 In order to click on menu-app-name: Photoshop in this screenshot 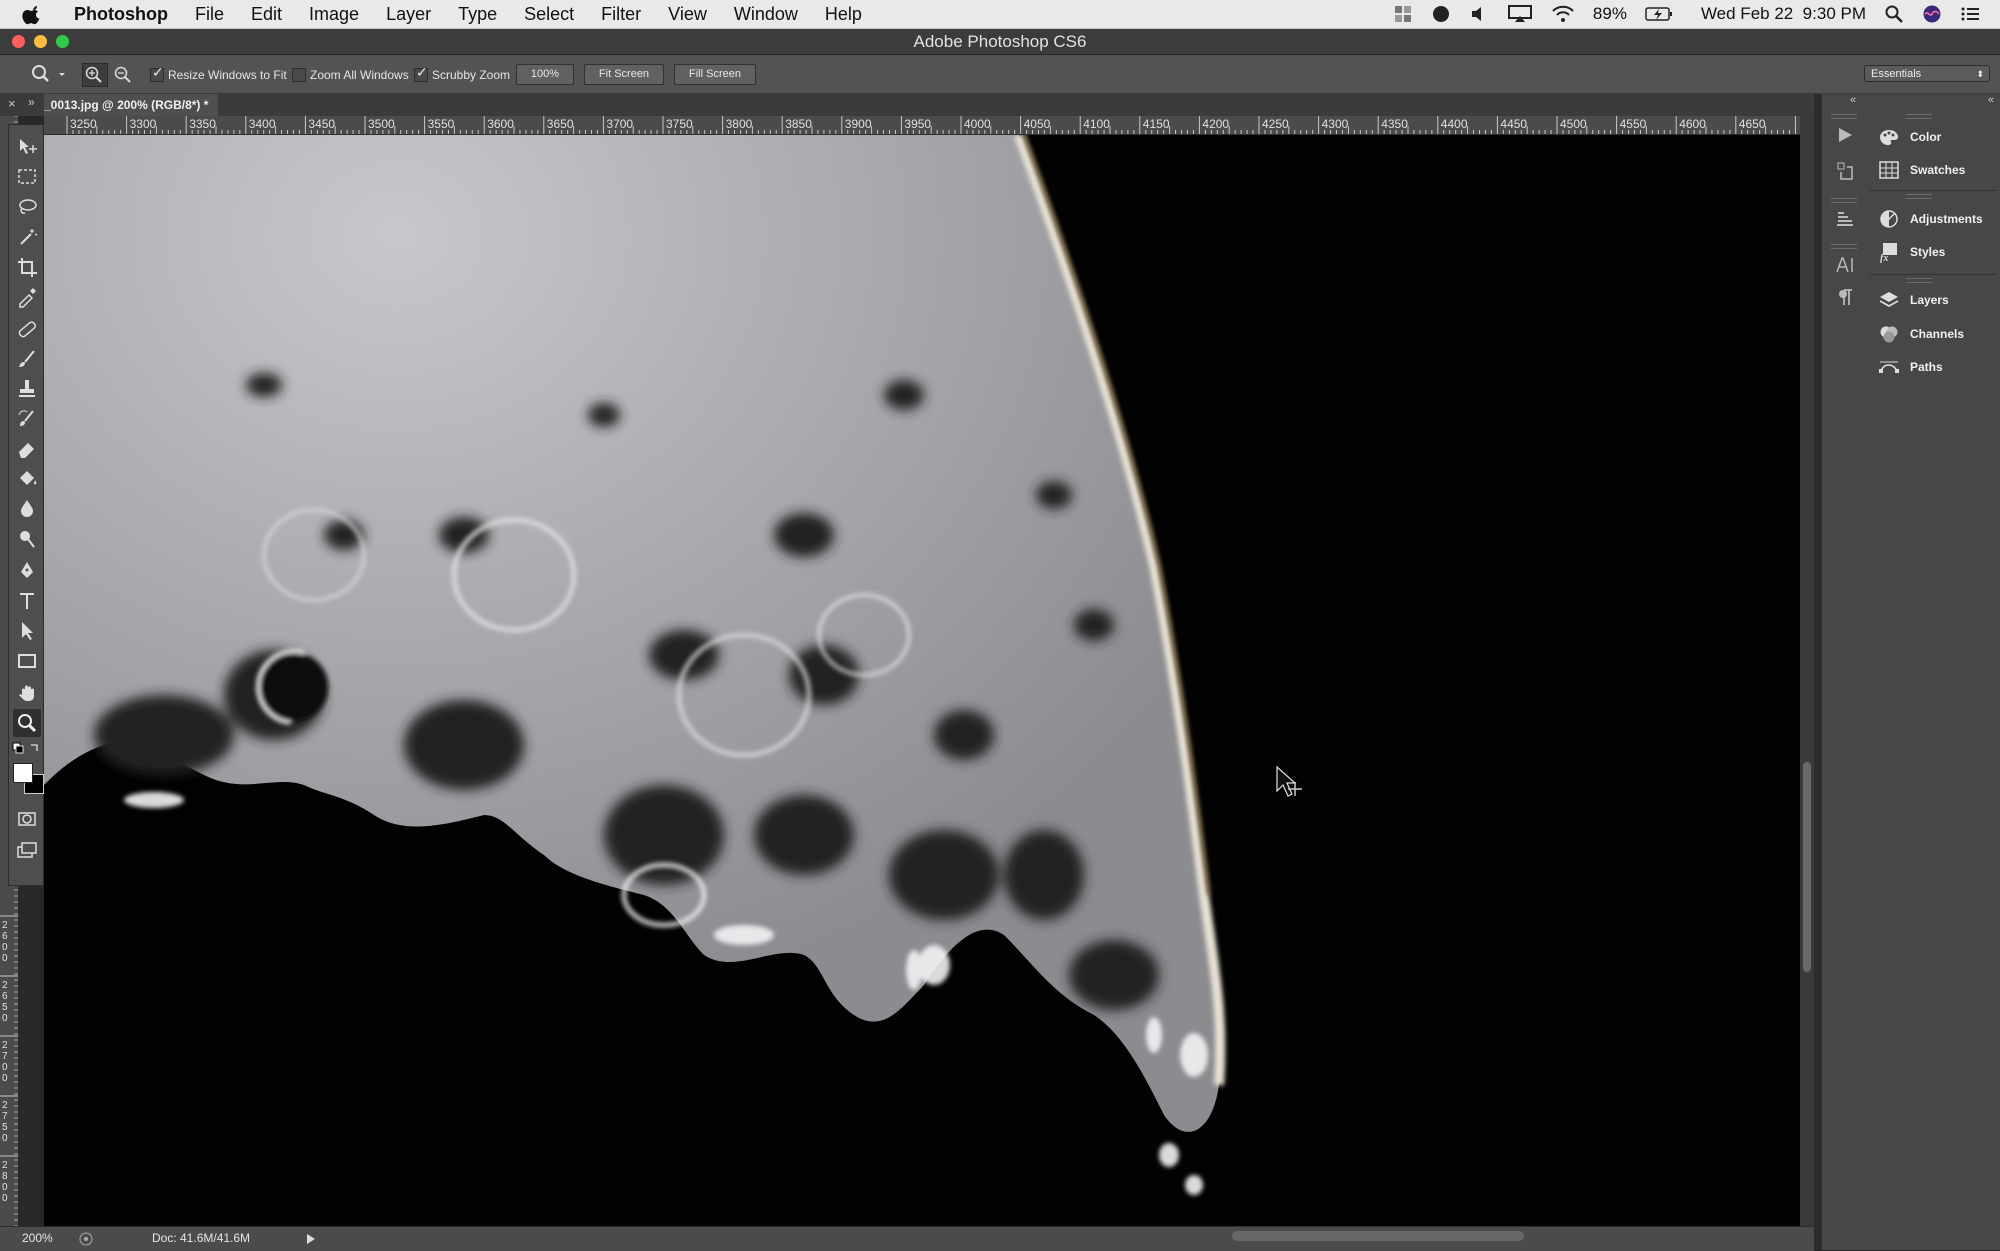, I will do `click(121, 14)`.